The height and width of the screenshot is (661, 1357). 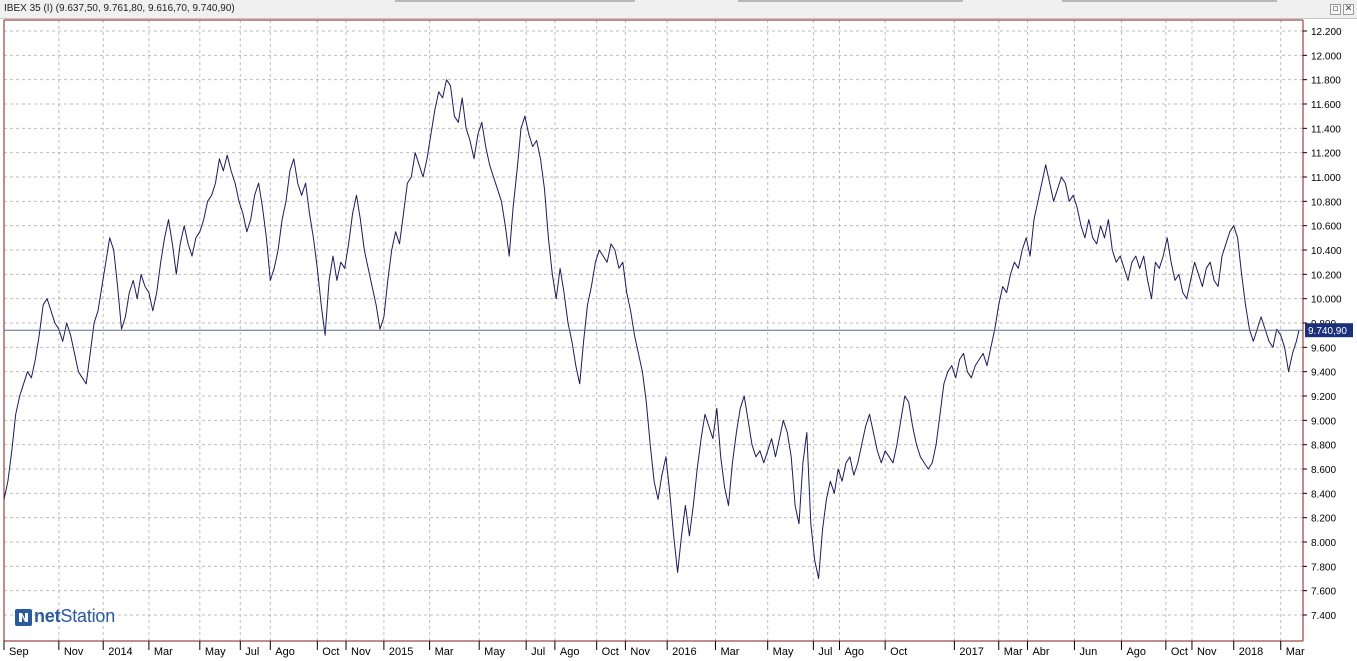 What do you see at coordinates (678, 330) in the screenshot?
I see `last-price: 9.740,90` at bounding box center [678, 330].